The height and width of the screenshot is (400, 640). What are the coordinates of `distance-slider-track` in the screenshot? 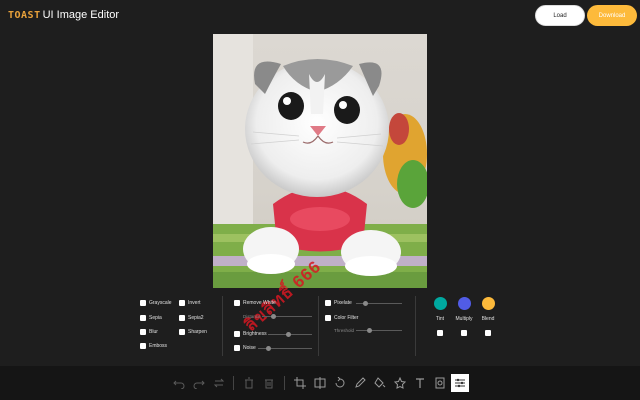 It's located at (287, 316).